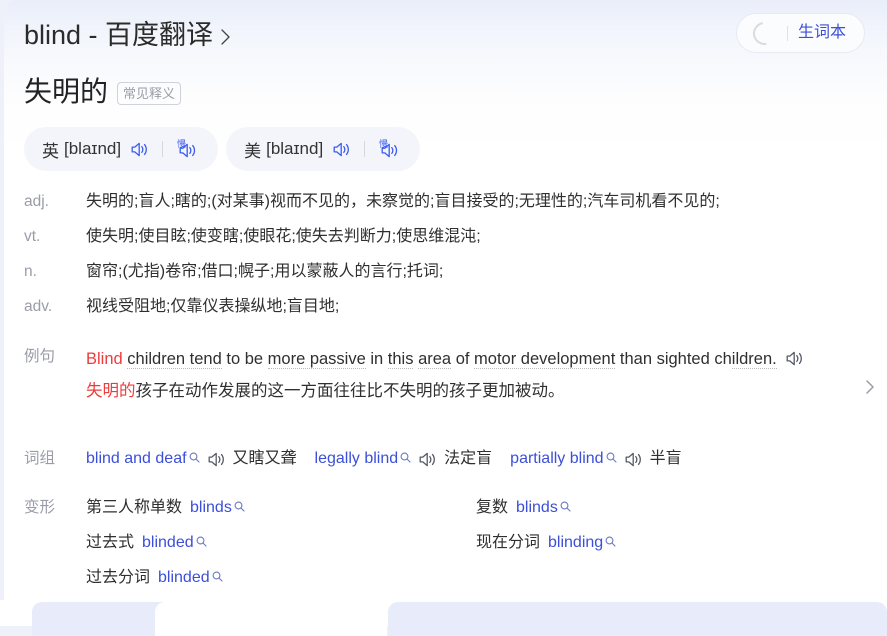 The width and height of the screenshot is (887, 636). Describe the element at coordinates (376, 359) in the screenshot. I see `example-segment: in` at that location.